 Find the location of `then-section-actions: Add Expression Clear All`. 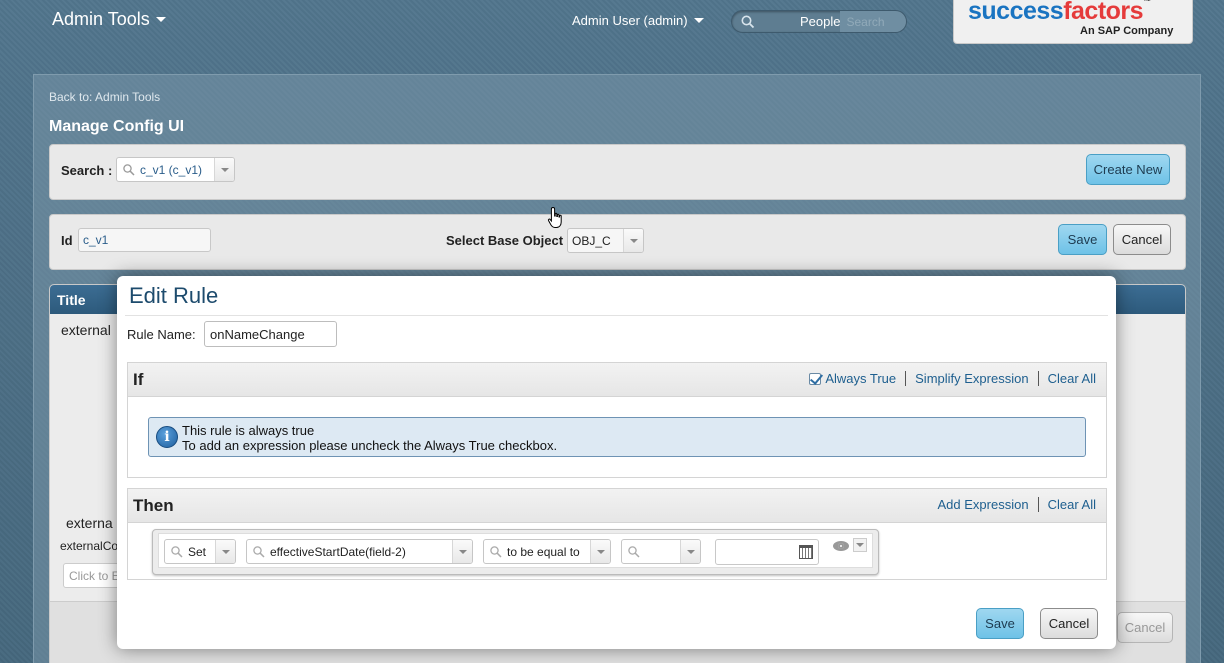

then-section-actions: Add Expression Clear All is located at coordinates (1017, 504).